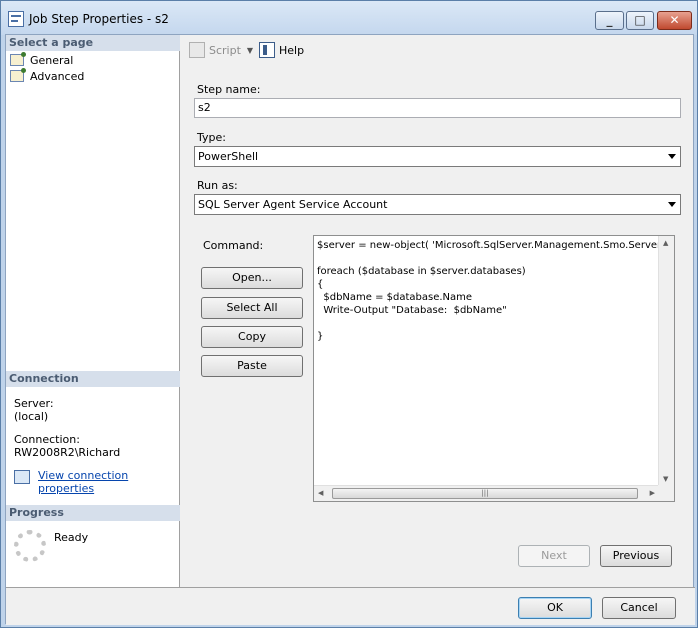 The height and width of the screenshot is (628, 698). What do you see at coordinates (217, 185) in the screenshot?
I see `run-as-label: Run as:` at bounding box center [217, 185].